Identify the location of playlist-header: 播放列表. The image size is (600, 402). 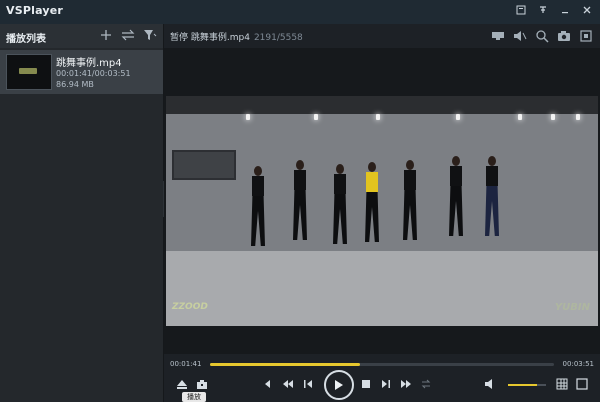
(81, 36).